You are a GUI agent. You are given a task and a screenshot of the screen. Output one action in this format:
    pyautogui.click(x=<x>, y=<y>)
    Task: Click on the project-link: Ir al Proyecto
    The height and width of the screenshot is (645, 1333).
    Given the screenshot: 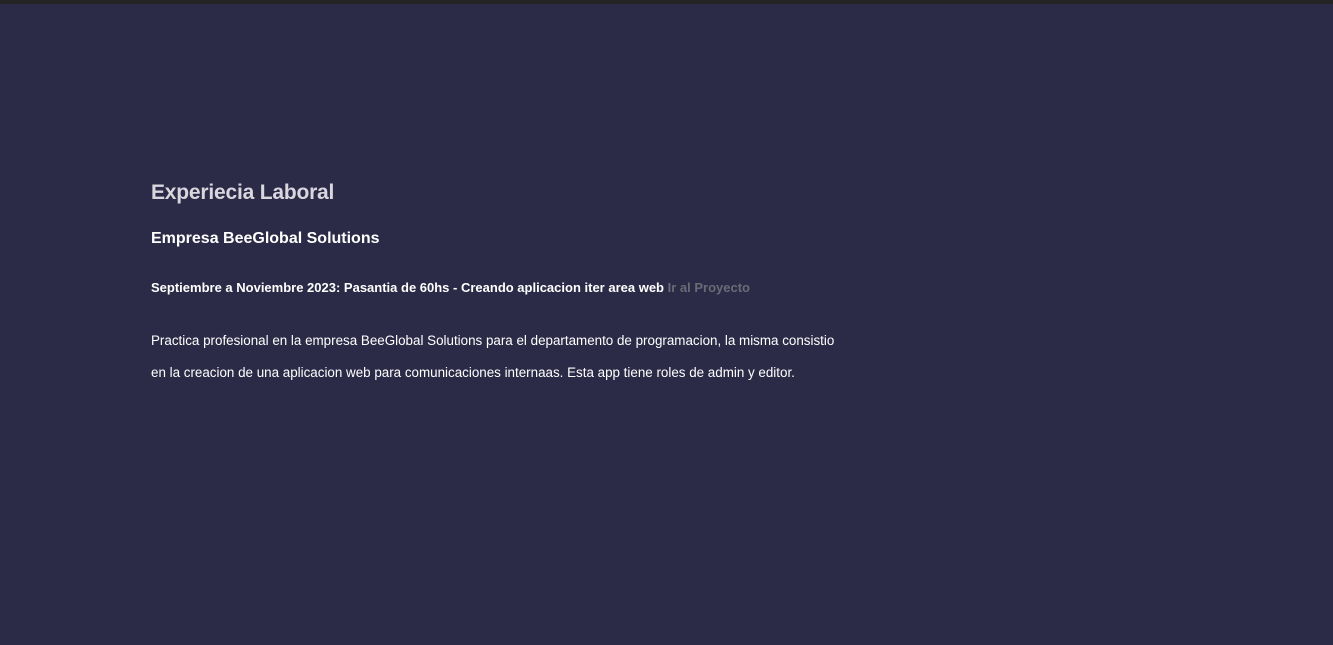 What is the action you would take?
    pyautogui.click(x=709, y=287)
    